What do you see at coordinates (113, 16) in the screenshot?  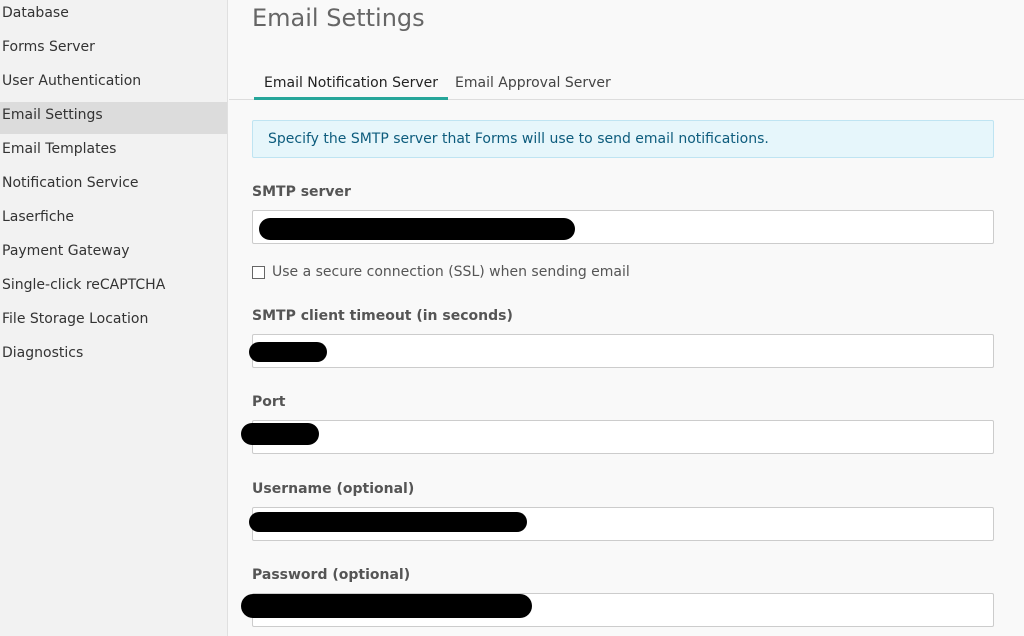 I see `sidebar-item-database: Database` at bounding box center [113, 16].